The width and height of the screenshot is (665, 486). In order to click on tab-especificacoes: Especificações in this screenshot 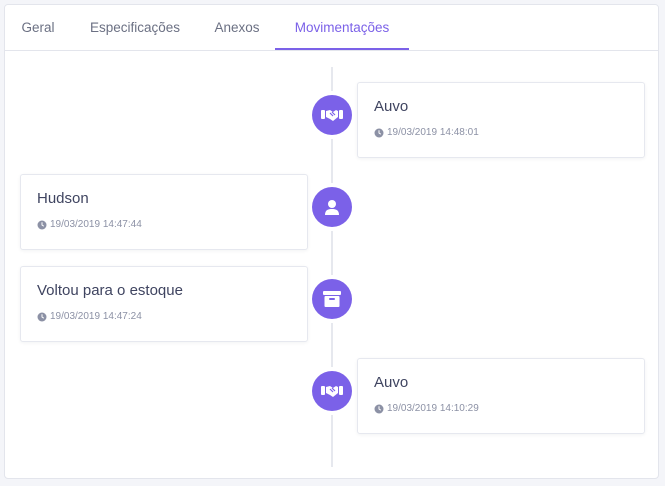, I will do `click(135, 27)`.